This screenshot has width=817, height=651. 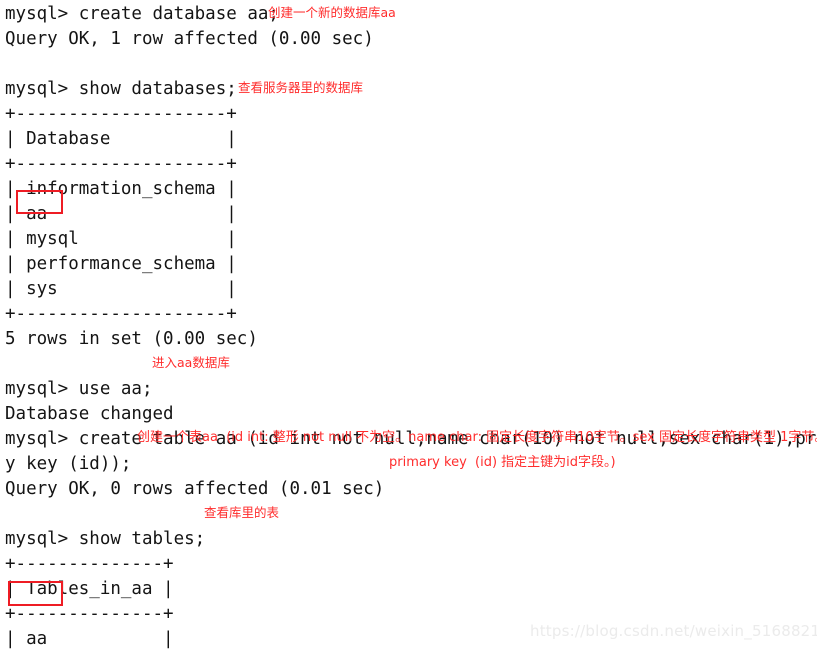 What do you see at coordinates (301, 87) in the screenshot?
I see `annotation-note: 查看服务器里的数据库` at bounding box center [301, 87].